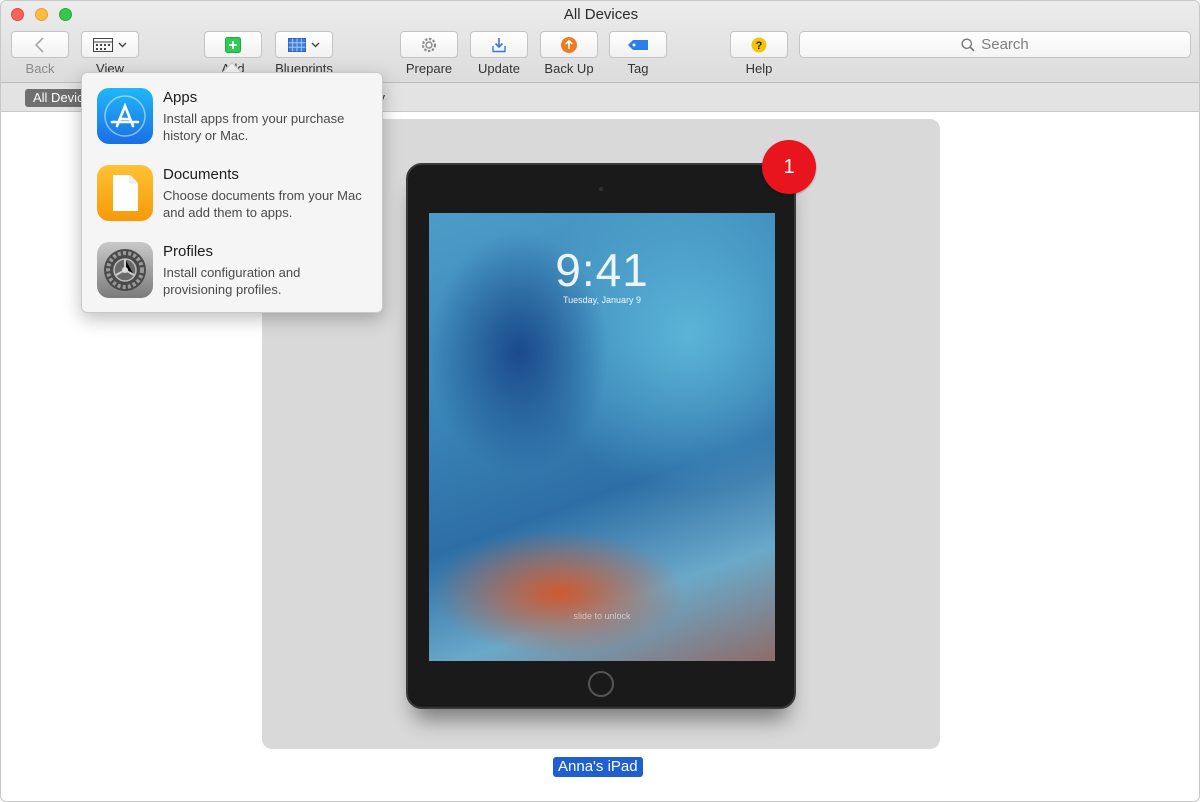  Describe the element at coordinates (125, 193) in the screenshot. I see `document-icon` at that location.